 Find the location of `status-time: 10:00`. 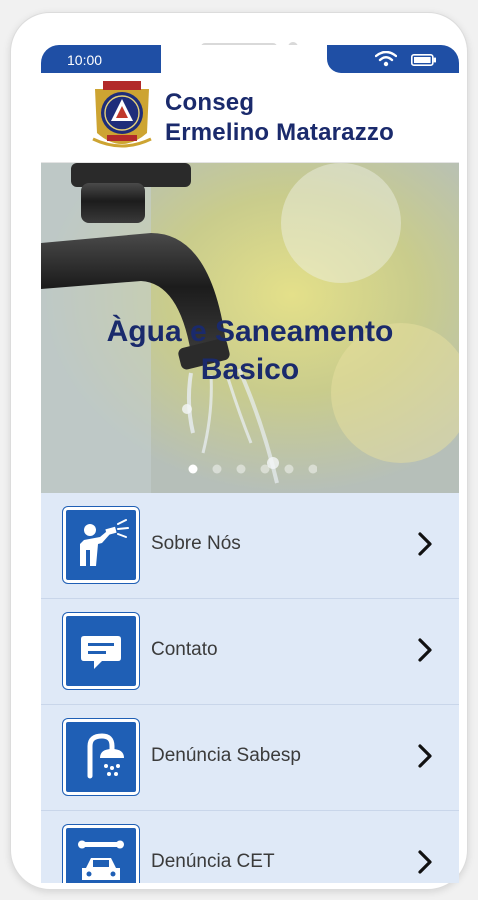

status-time: 10:00 is located at coordinates (85, 60).